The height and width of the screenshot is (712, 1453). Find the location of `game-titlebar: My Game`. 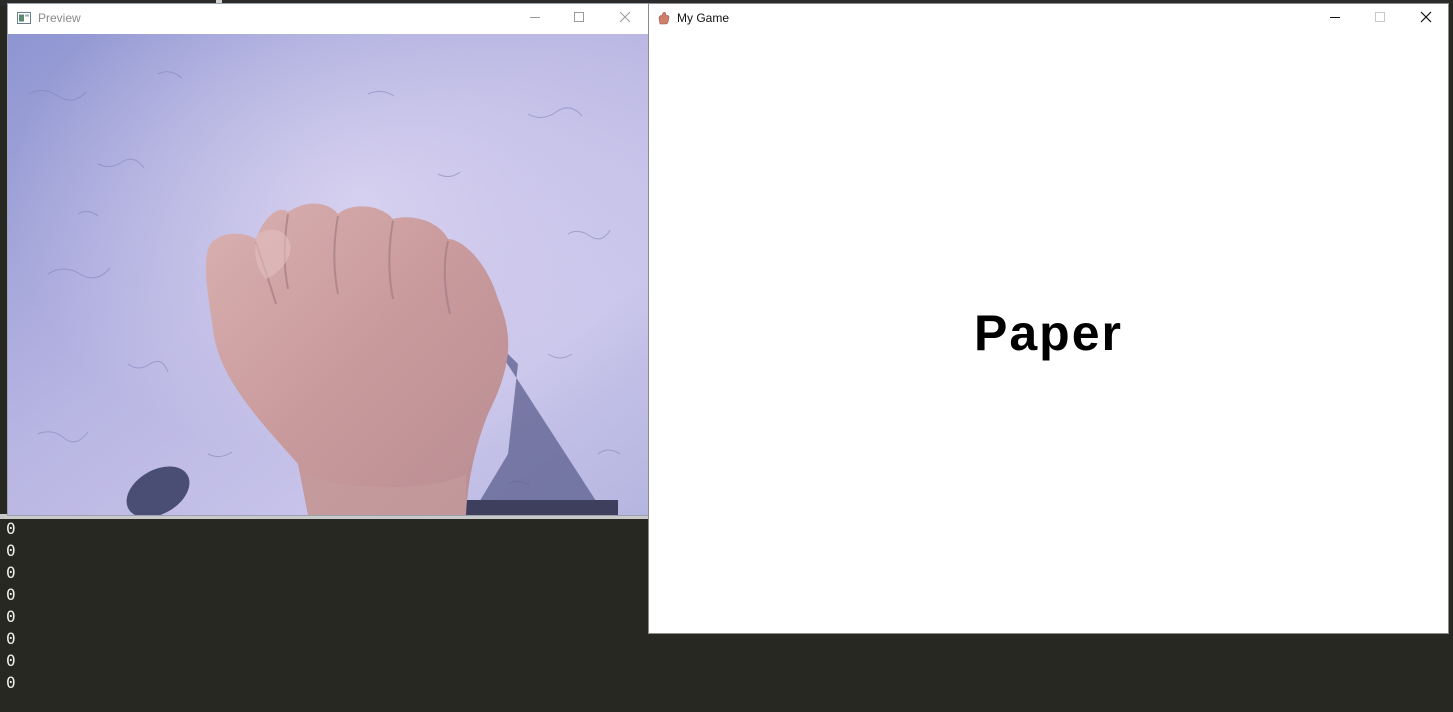

game-titlebar: My Game is located at coordinates (1048, 18).